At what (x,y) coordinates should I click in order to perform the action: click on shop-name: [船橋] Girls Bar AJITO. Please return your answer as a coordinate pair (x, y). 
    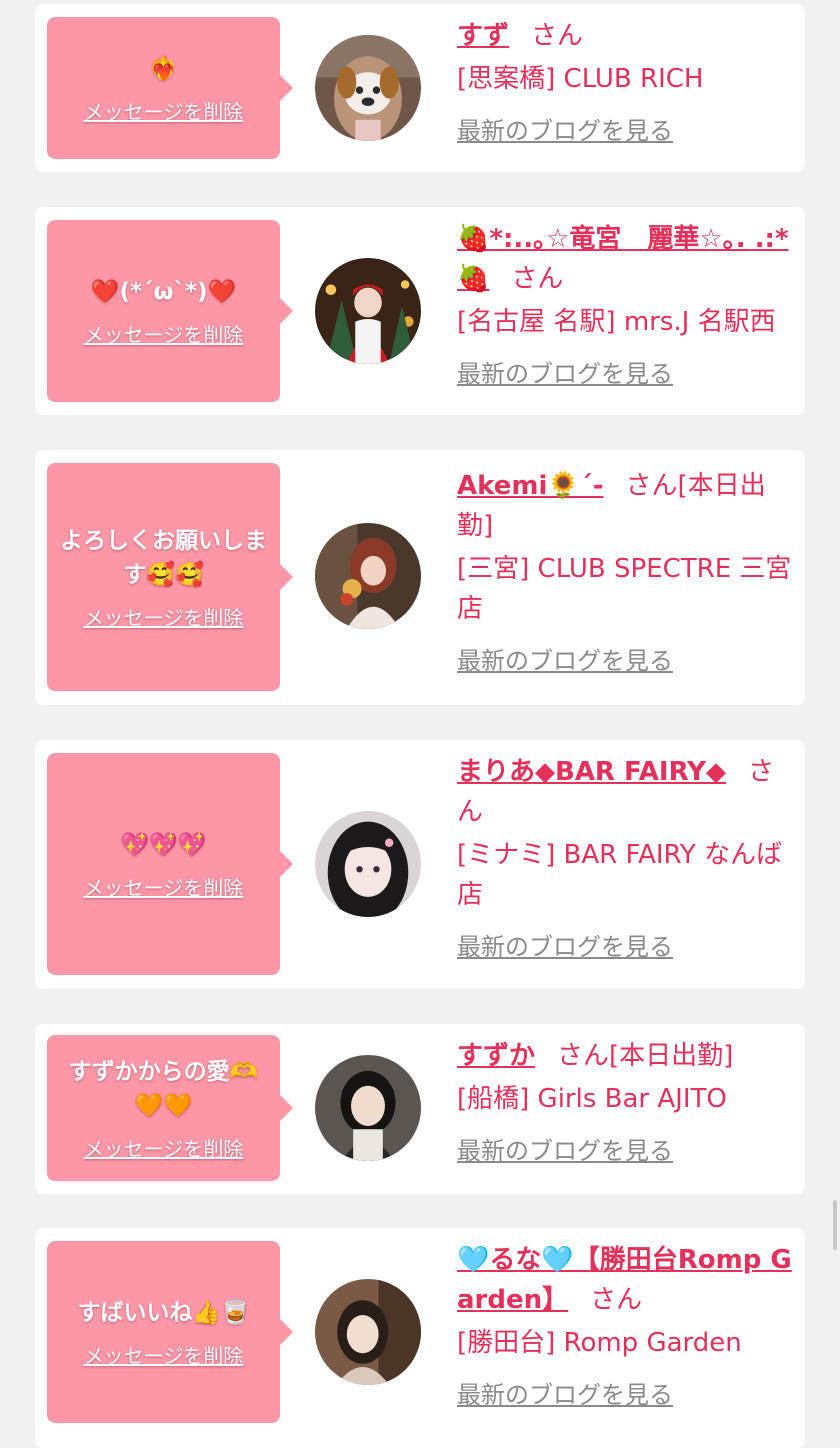
    Looking at the image, I should click on (592, 1099).